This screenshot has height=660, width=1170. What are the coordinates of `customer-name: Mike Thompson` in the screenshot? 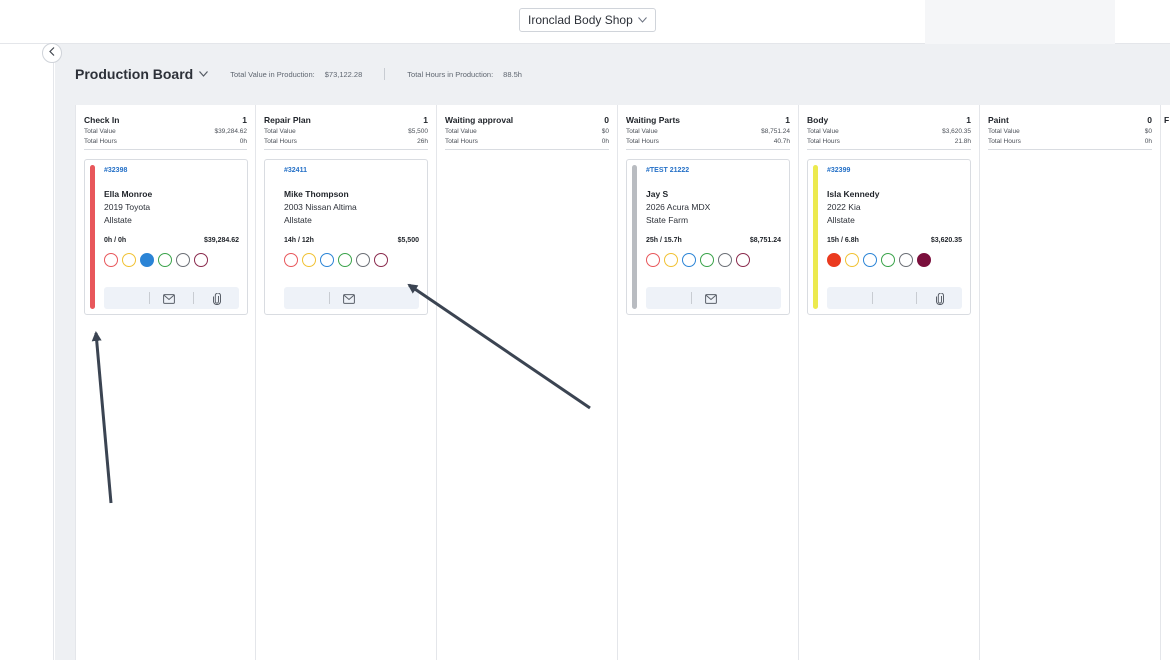 It's located at (316, 194).